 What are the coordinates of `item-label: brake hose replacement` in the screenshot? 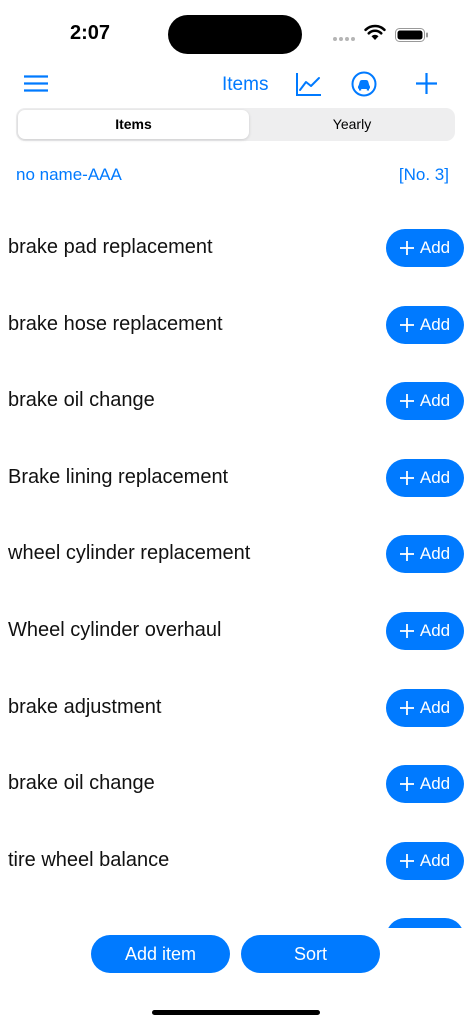 It's located at (115, 323).